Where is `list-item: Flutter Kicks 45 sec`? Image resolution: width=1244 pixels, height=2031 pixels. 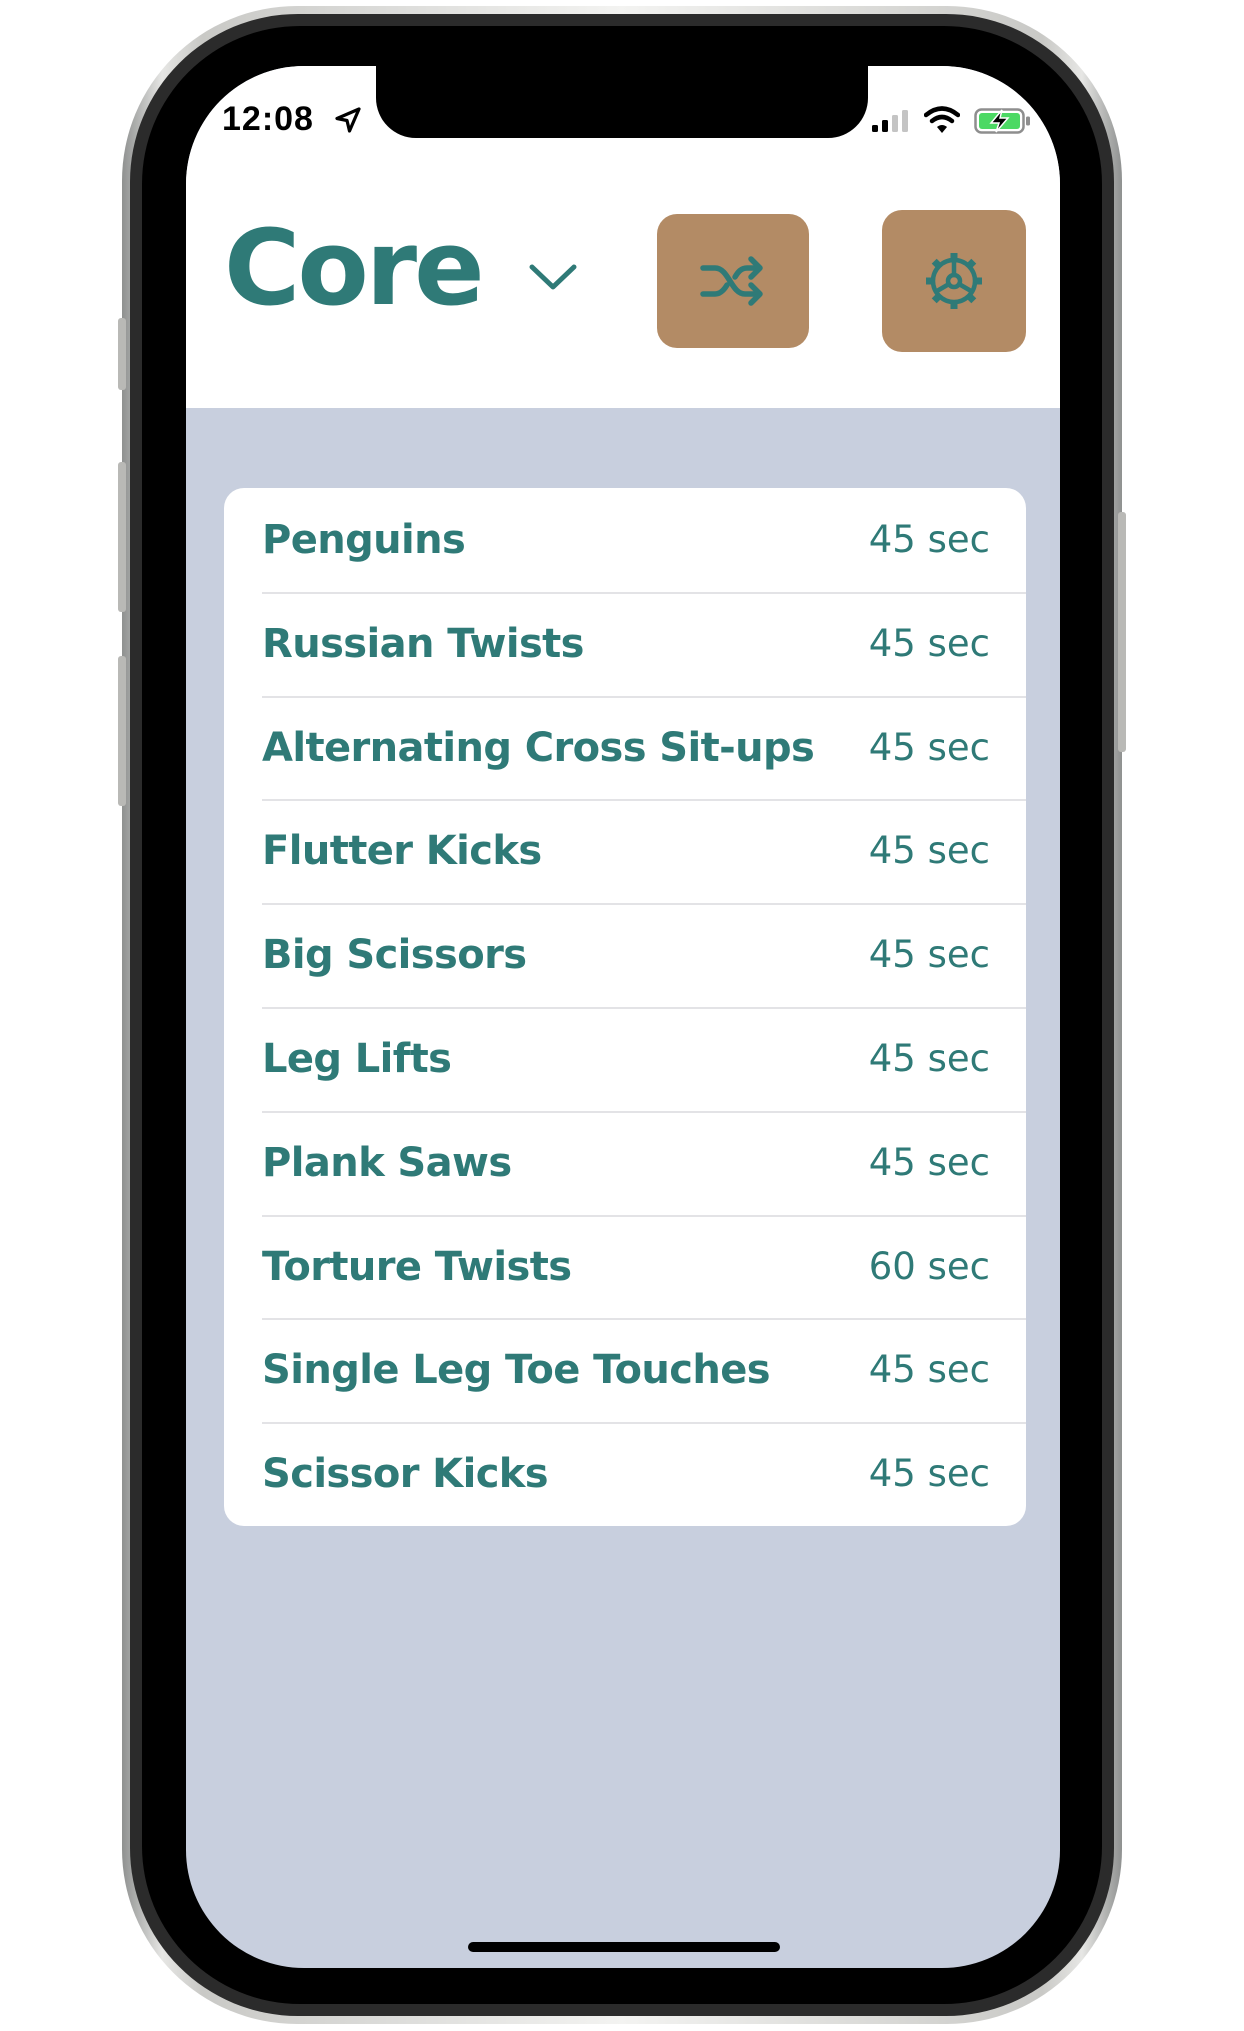 list-item: Flutter Kicks 45 sec is located at coordinates (644, 852).